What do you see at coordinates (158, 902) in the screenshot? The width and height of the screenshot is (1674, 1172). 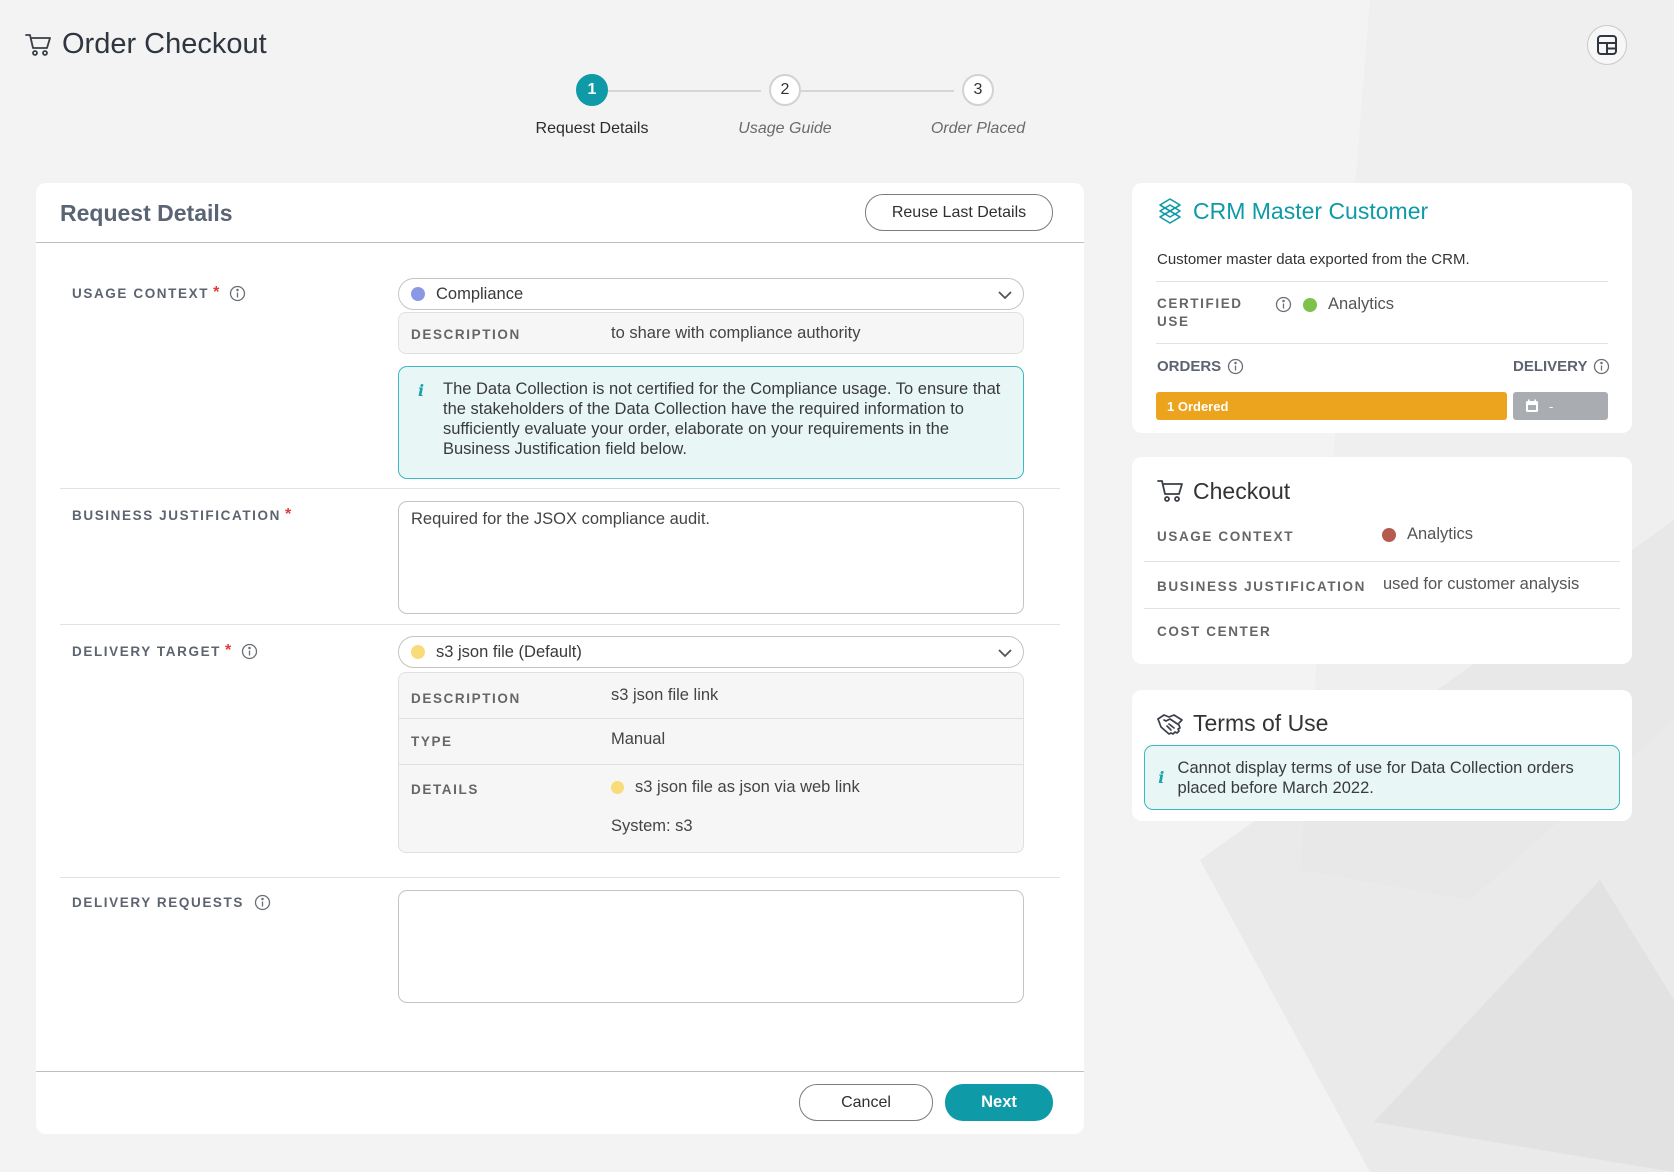 I see `label-text: DELIVERY REQUESTS` at bounding box center [158, 902].